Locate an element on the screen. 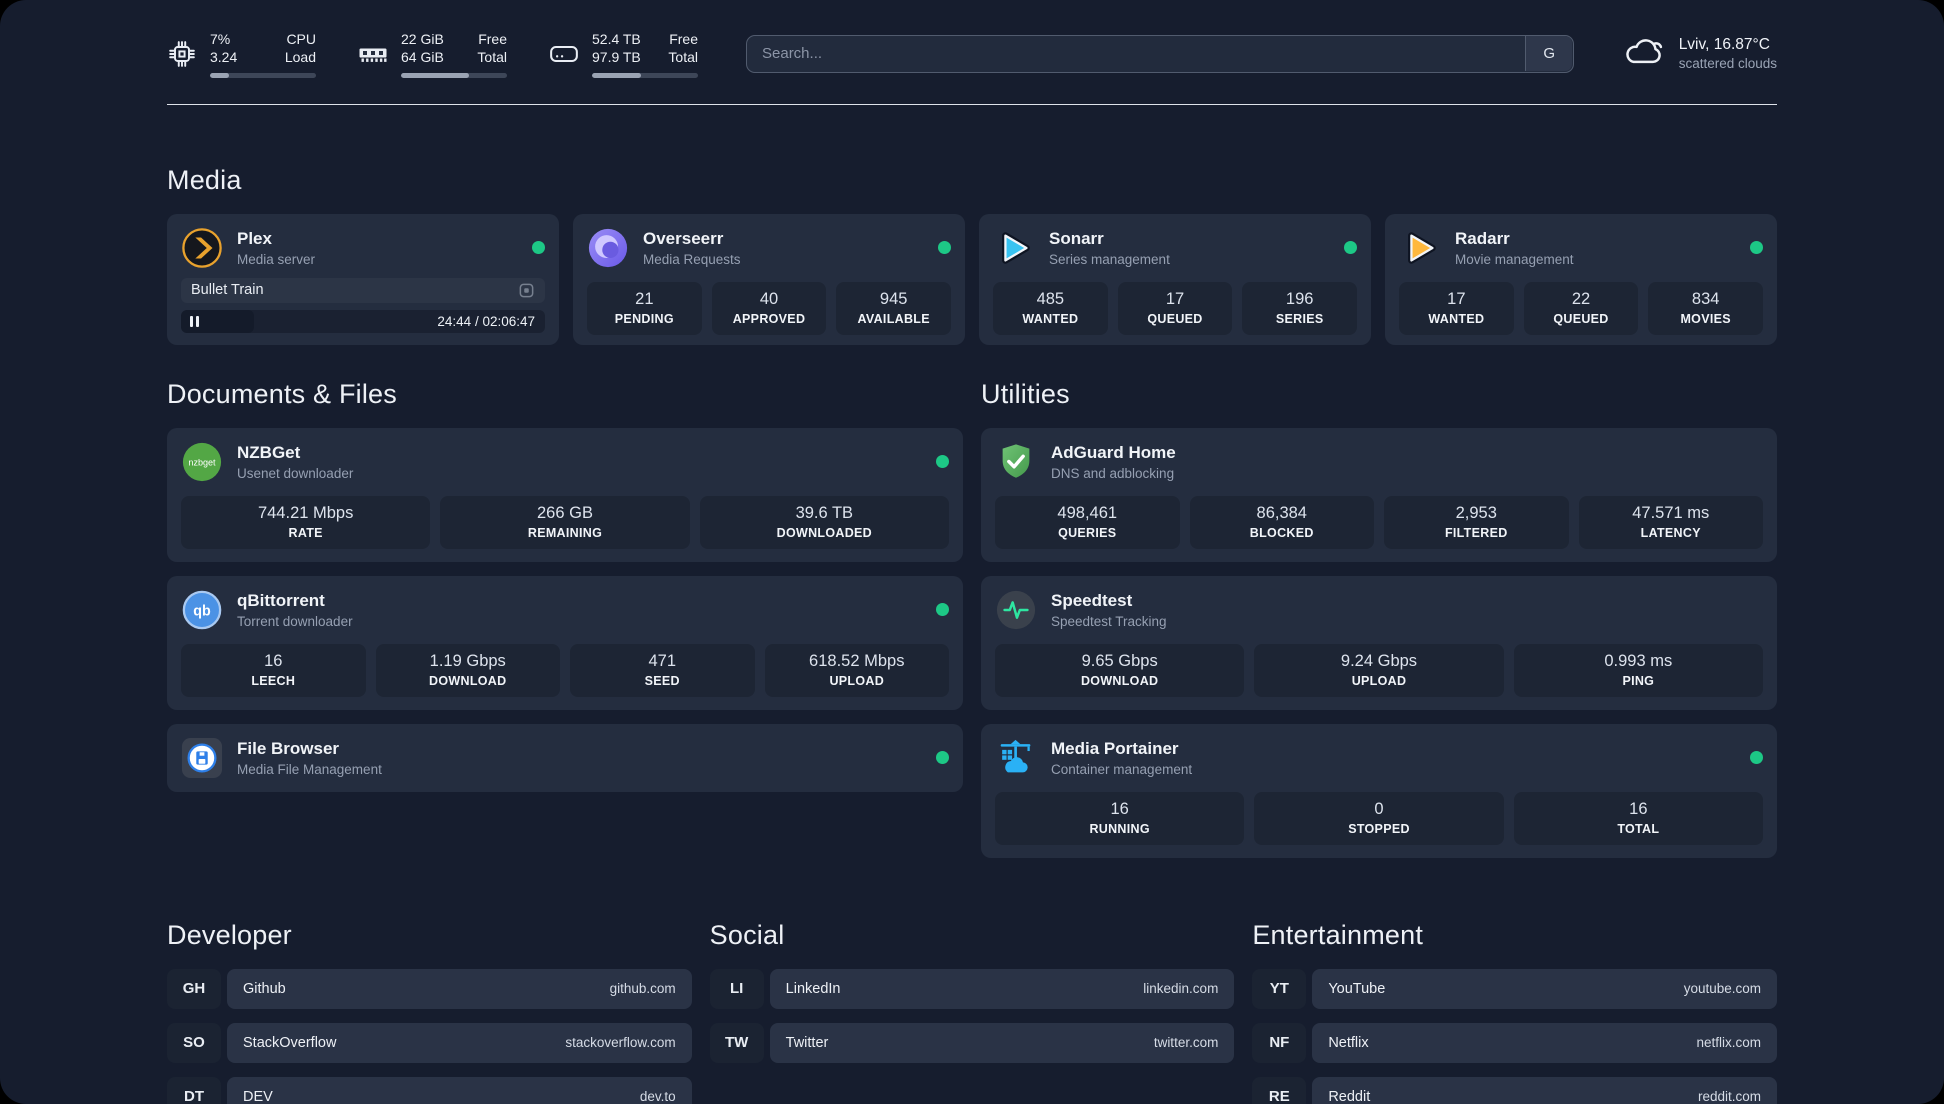 The height and width of the screenshot is (1104, 1944). stat-total: 16 TOTAL is located at coordinates (1638, 818).